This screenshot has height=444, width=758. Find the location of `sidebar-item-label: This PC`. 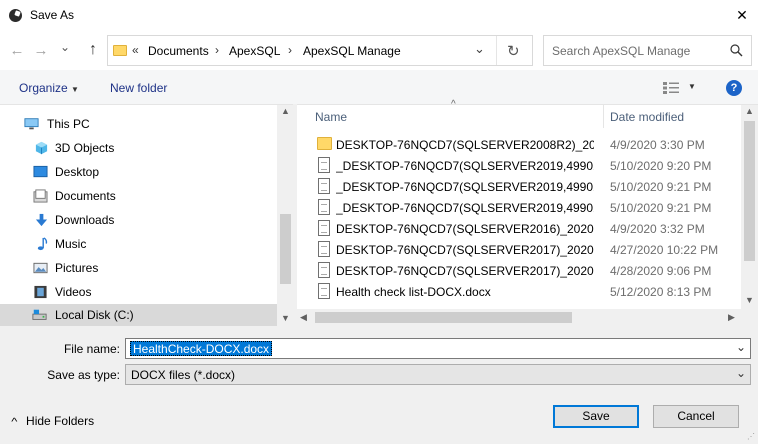

sidebar-item-label: This PC is located at coordinates (68, 124).